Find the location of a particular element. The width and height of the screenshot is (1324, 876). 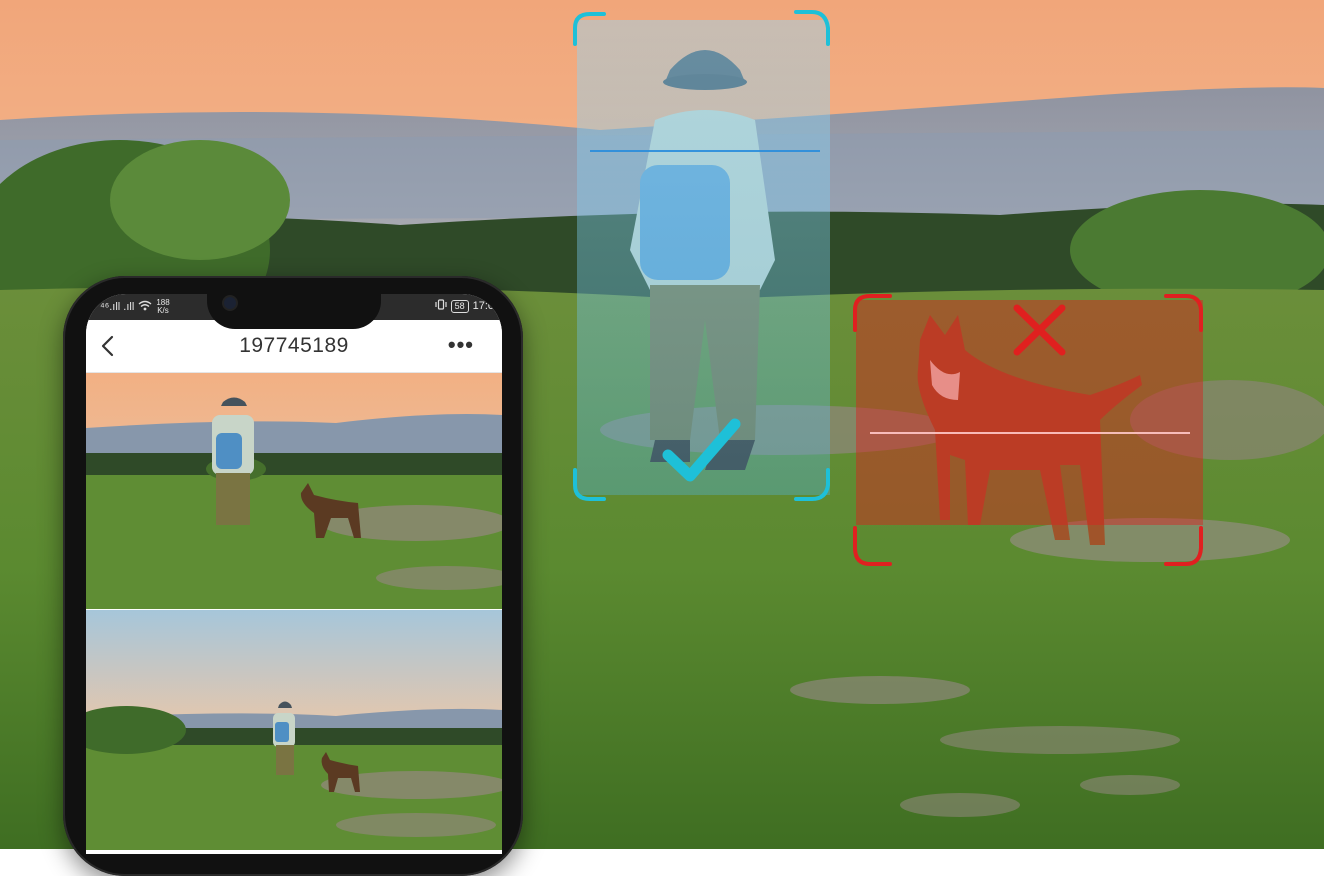

front-camera is located at coordinates (230, 303).